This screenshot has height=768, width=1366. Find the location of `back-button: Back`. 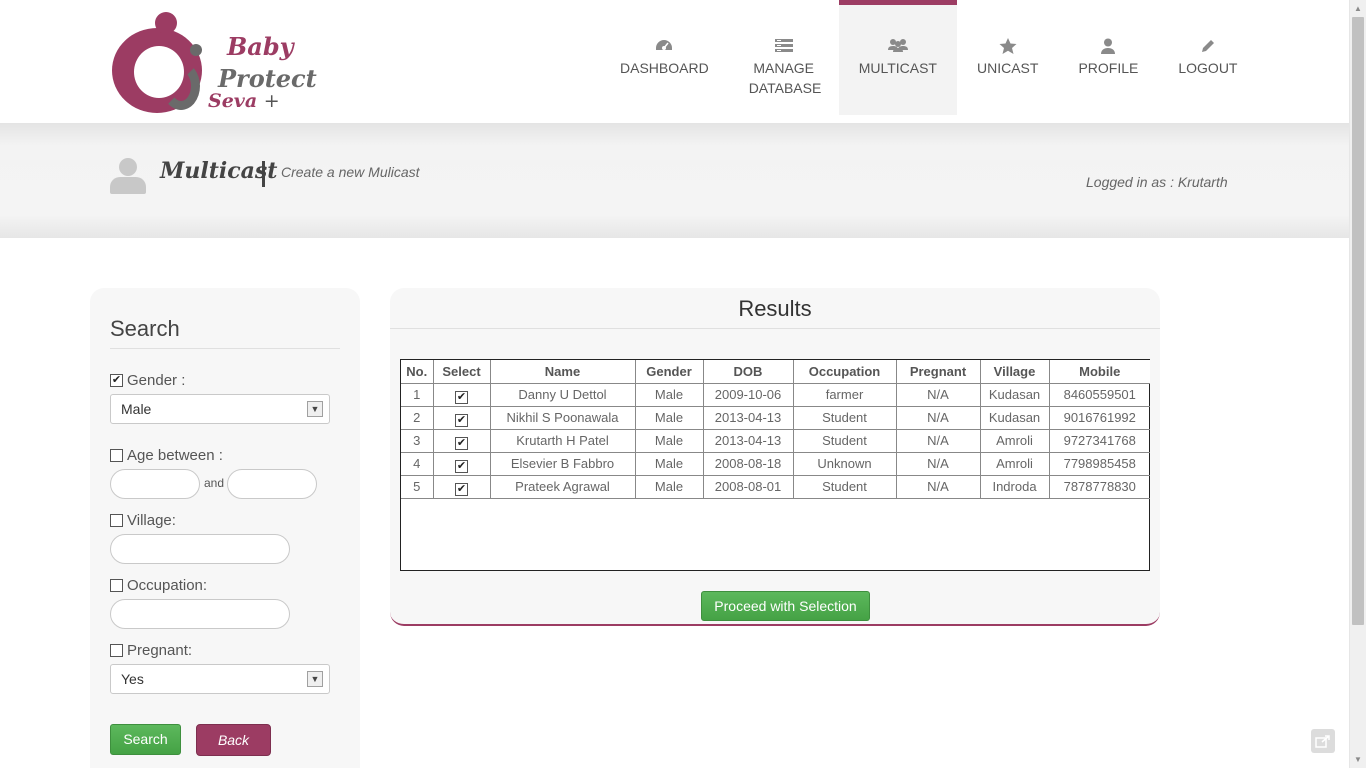

back-button: Back is located at coordinates (233, 740).